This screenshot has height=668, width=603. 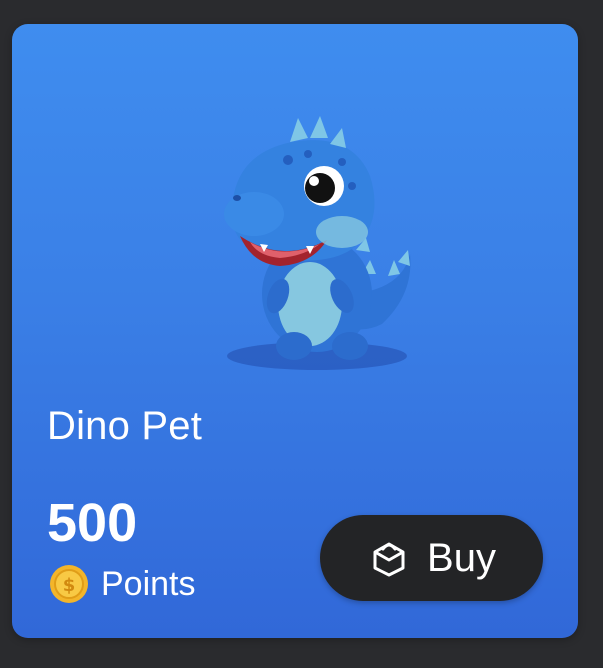 I want to click on price-amount: 500, so click(x=92, y=523).